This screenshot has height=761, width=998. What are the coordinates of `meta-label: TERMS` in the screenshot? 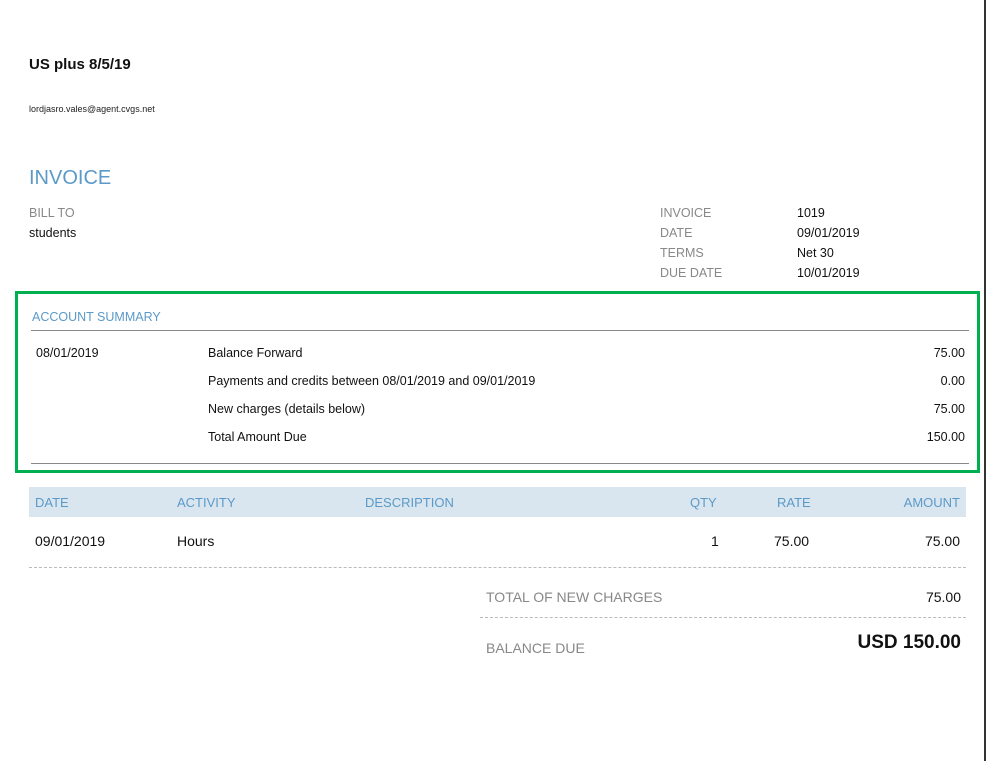 It's located at (682, 253).